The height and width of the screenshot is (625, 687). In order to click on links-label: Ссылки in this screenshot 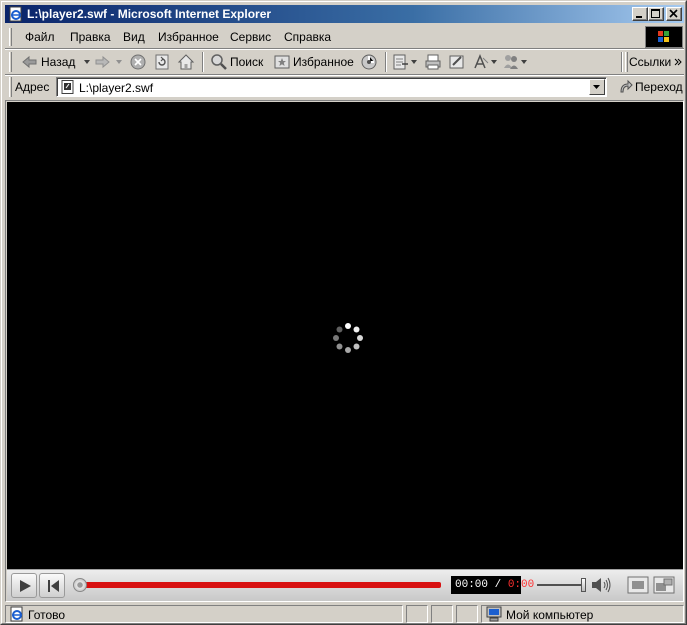, I will do `click(650, 62)`.